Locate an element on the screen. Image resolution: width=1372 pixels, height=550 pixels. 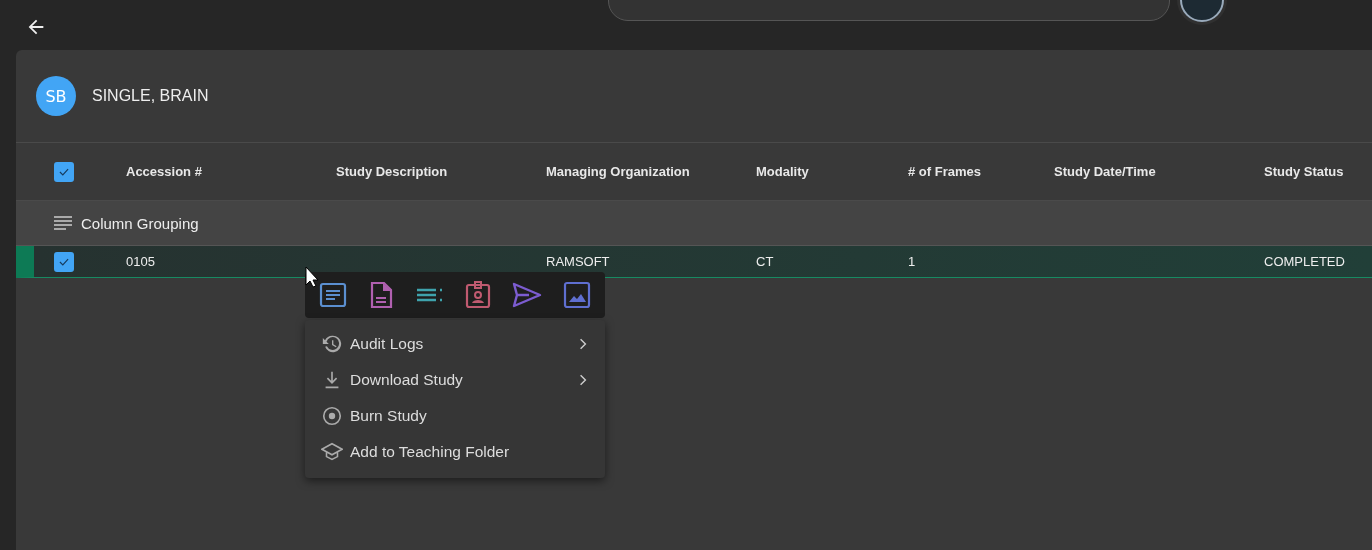
patient-name: SINGLE, BRAIN is located at coordinates (150, 96).